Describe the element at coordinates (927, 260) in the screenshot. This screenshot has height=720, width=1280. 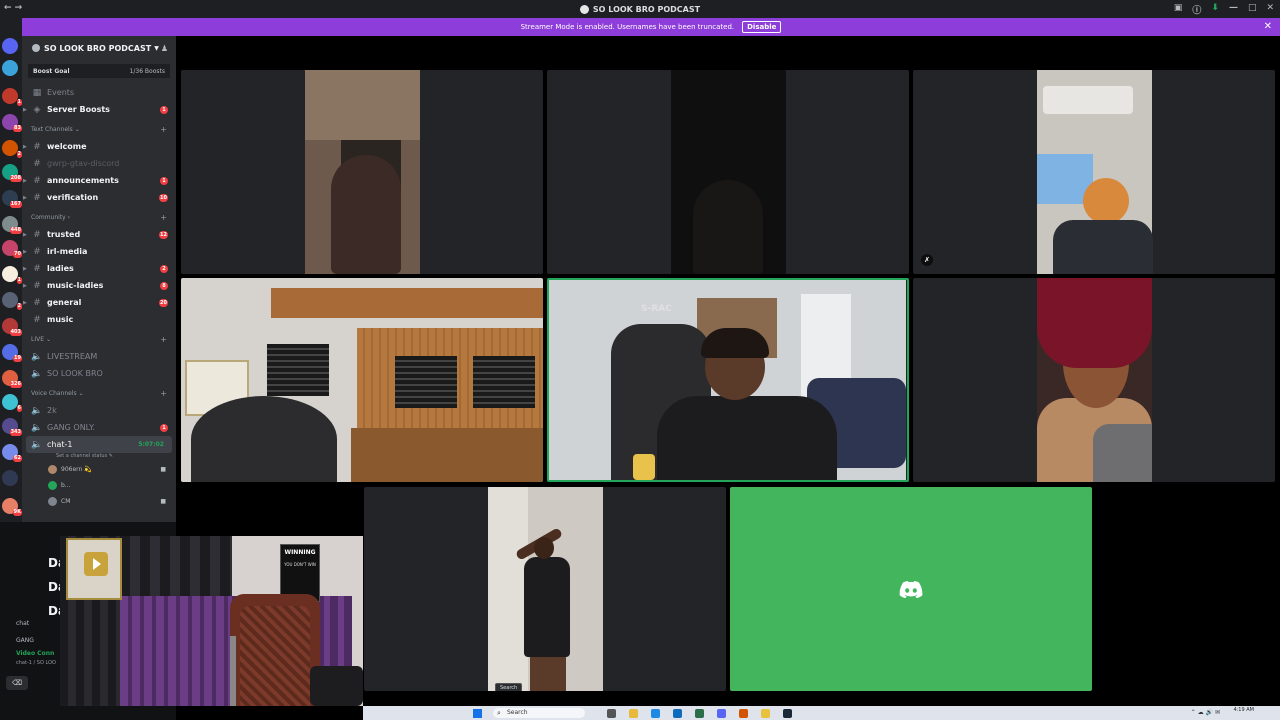
I see `muted-icon: ✗` at that location.